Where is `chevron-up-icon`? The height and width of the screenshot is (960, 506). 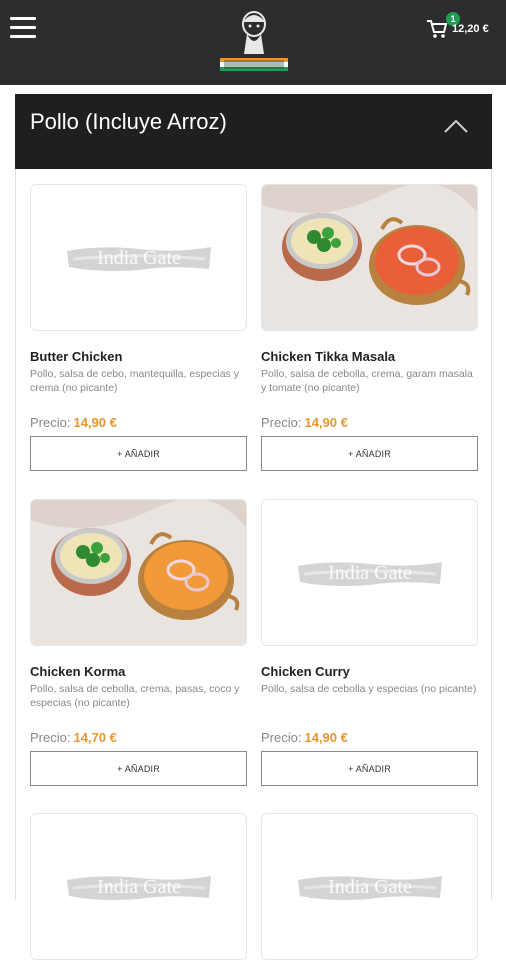
chevron-up-icon is located at coordinates (456, 126).